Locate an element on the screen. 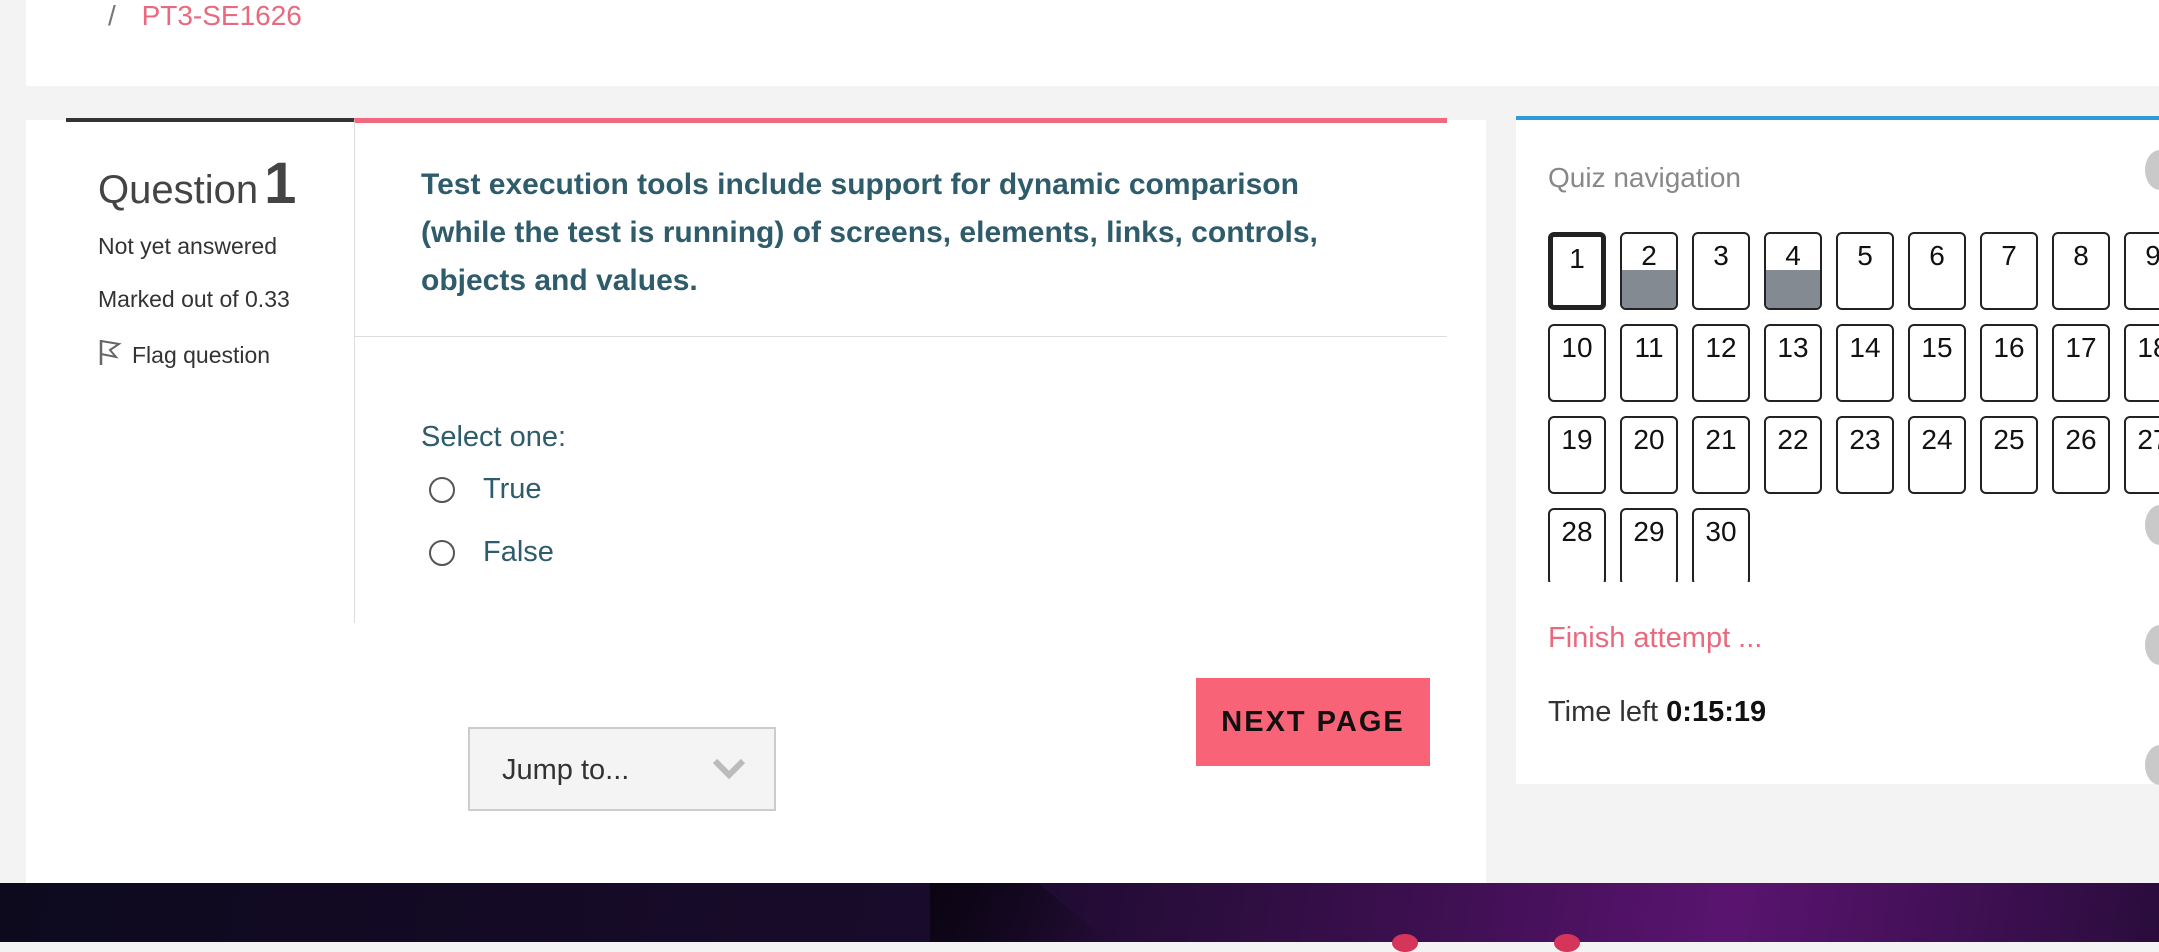 The image size is (2159, 952). quiz-nav-number: 20 is located at coordinates (1649, 439).